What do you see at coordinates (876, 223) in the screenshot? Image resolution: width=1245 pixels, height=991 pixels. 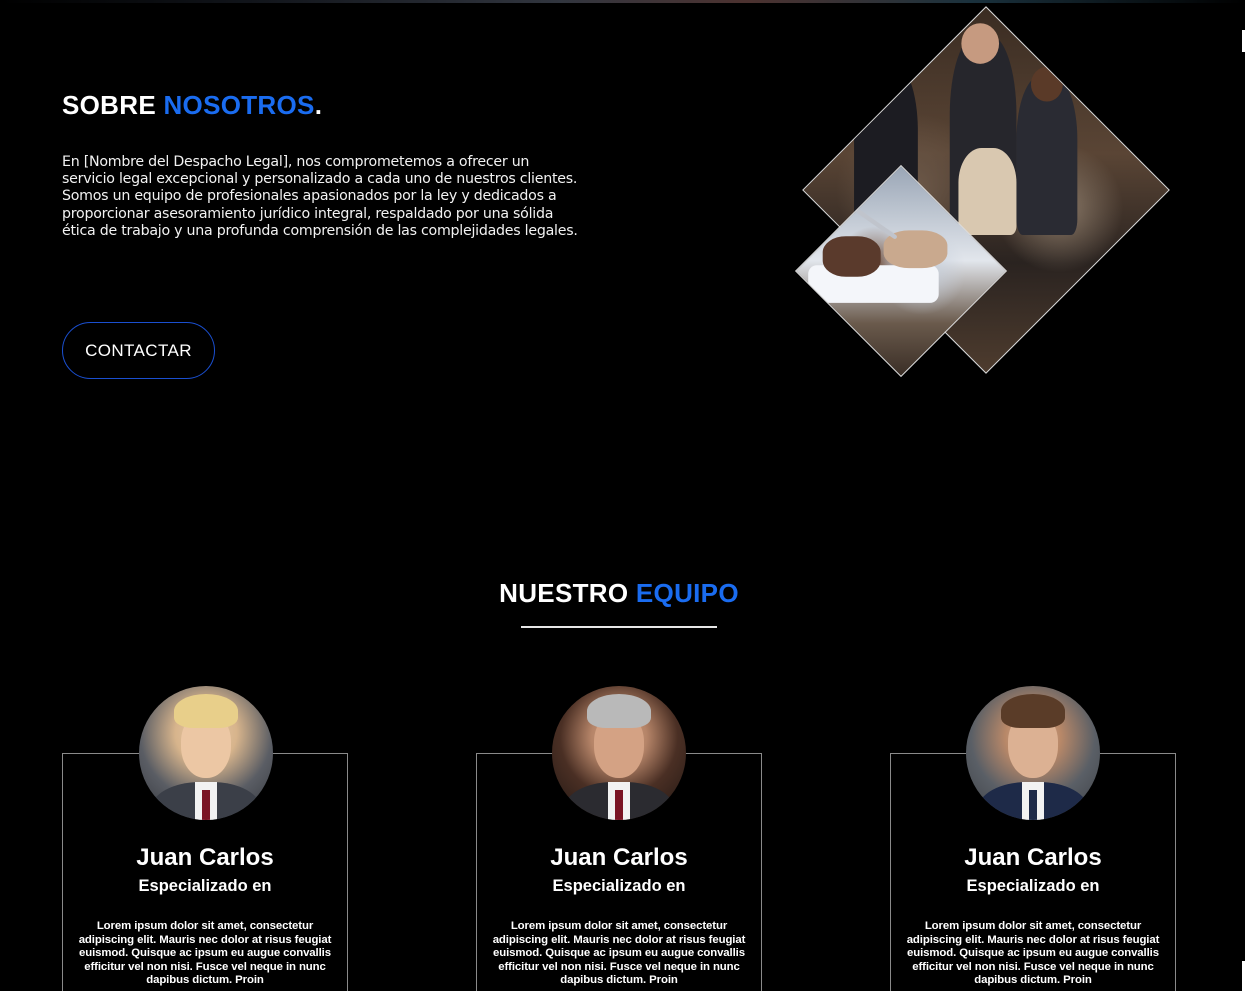 I see `pen-shape` at bounding box center [876, 223].